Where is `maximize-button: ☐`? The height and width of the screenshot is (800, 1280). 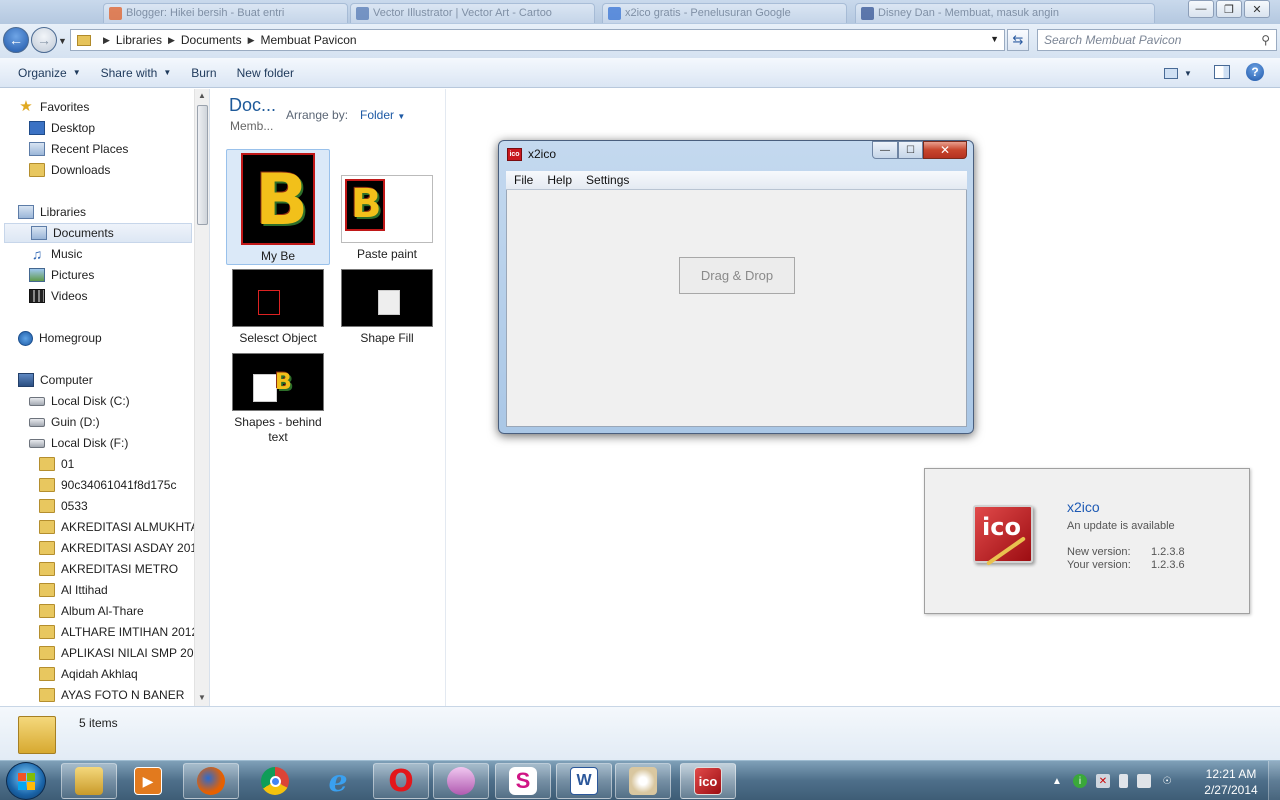 maximize-button: ☐ is located at coordinates (910, 150).